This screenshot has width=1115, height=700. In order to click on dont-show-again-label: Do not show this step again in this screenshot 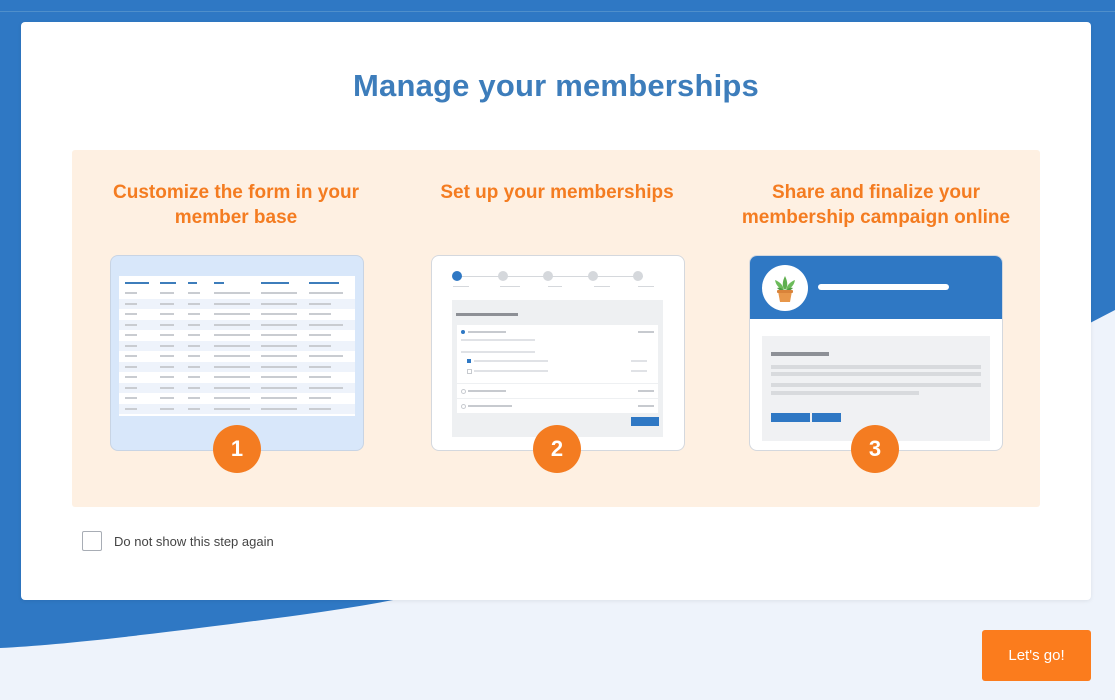, I will do `click(194, 541)`.